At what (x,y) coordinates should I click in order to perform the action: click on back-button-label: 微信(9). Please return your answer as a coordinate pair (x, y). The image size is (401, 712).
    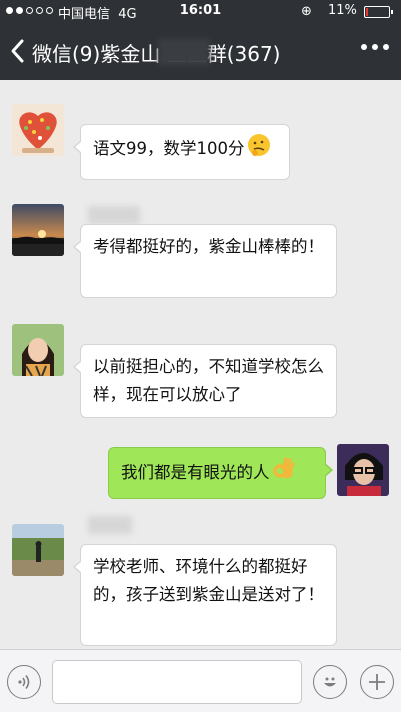
    Looking at the image, I should click on (66, 54).